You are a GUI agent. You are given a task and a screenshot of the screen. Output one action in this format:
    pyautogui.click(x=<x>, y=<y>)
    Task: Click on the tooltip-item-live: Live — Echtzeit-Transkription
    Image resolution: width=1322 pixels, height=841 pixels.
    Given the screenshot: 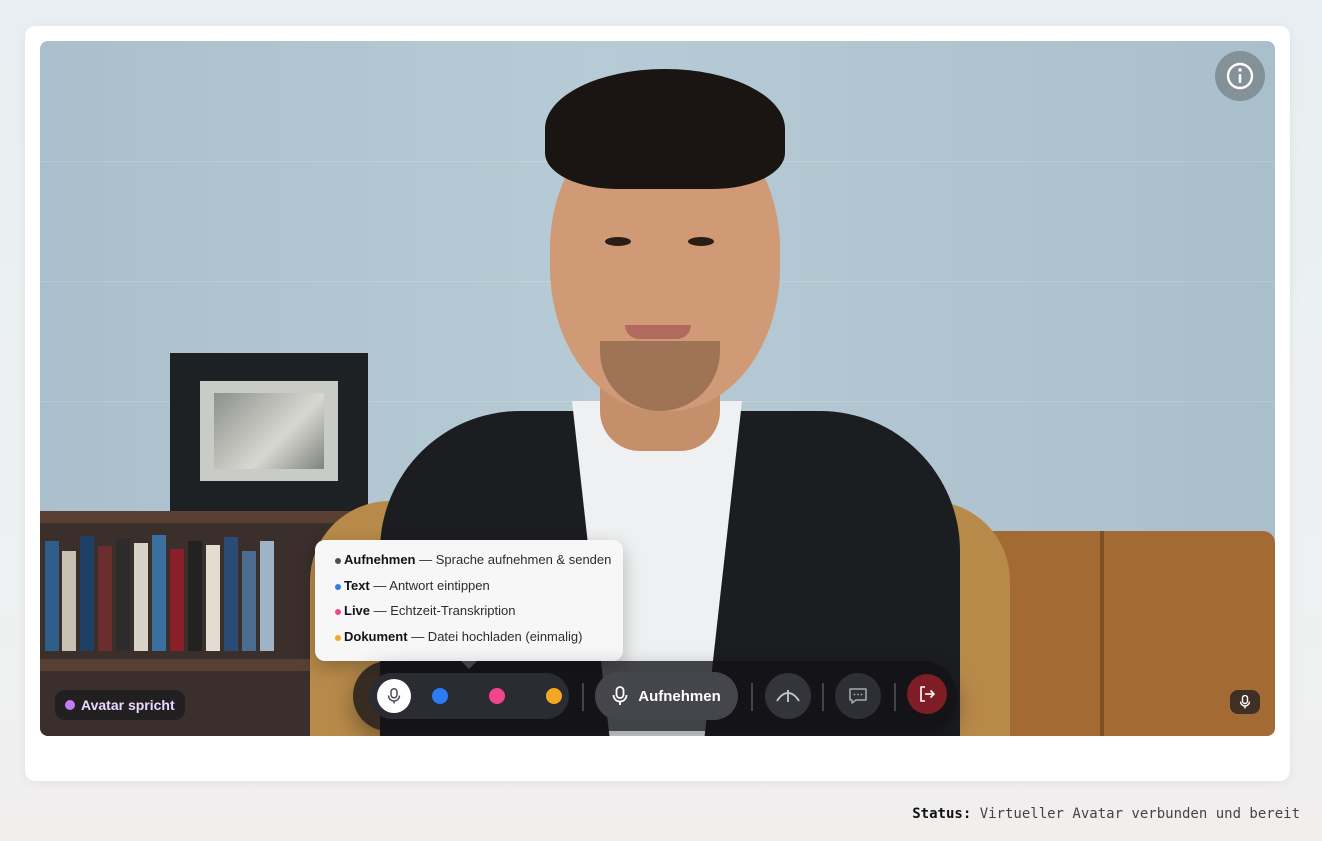 What is the action you would take?
    pyautogui.click(x=469, y=614)
    